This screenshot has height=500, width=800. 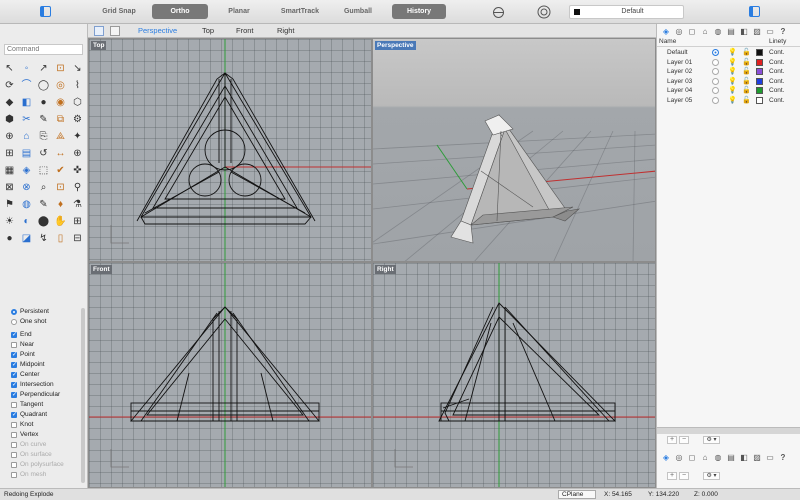 What do you see at coordinates (744, 458) in the screenshot?
I see `materials-icon: ◧` at bounding box center [744, 458].